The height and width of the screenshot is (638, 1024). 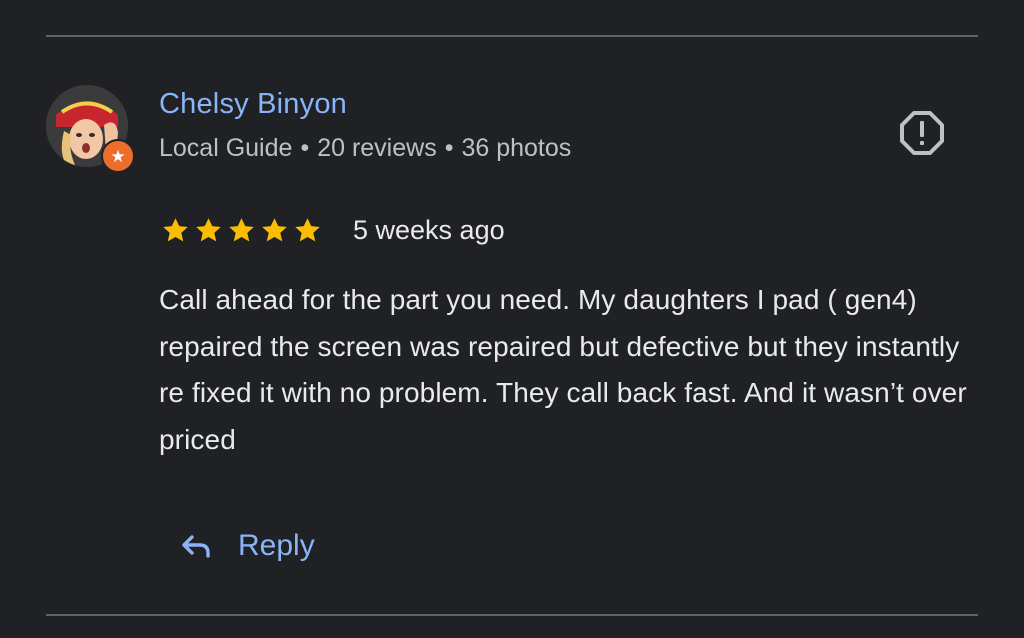 What do you see at coordinates (332, 230) in the screenshot?
I see `rating-row: 5 weeks ago` at bounding box center [332, 230].